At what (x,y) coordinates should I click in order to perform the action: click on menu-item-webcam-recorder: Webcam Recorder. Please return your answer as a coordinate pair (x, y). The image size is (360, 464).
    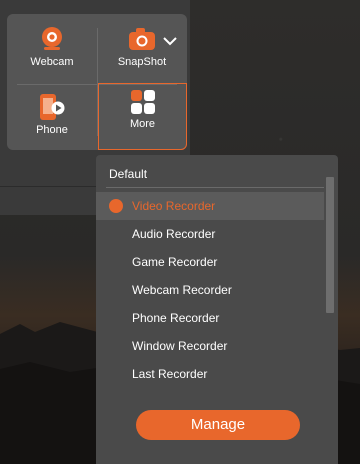
    Looking at the image, I should click on (210, 290).